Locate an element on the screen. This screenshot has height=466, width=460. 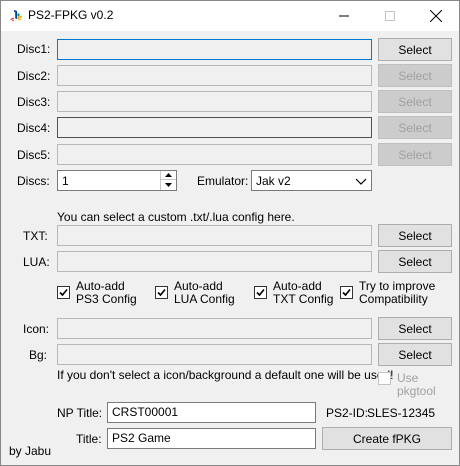
author-credit: by Jabu is located at coordinates (30, 451).